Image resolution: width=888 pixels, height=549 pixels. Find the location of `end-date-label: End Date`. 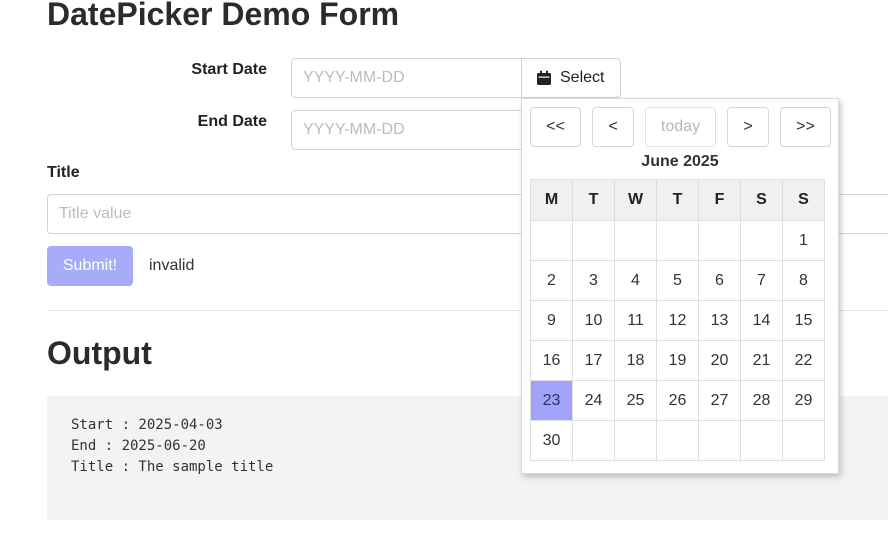

end-date-label: End Date is located at coordinates (232, 121).